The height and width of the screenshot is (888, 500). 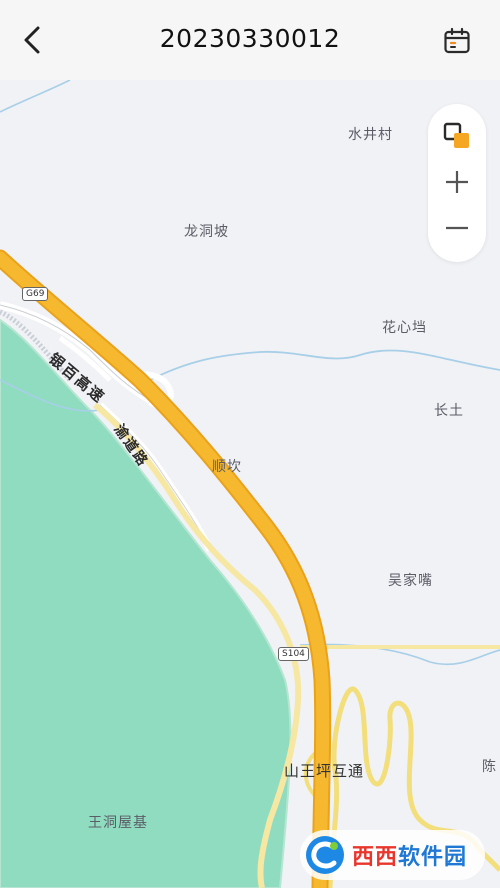 I want to click on zoom-out-button, so click(x=457, y=228).